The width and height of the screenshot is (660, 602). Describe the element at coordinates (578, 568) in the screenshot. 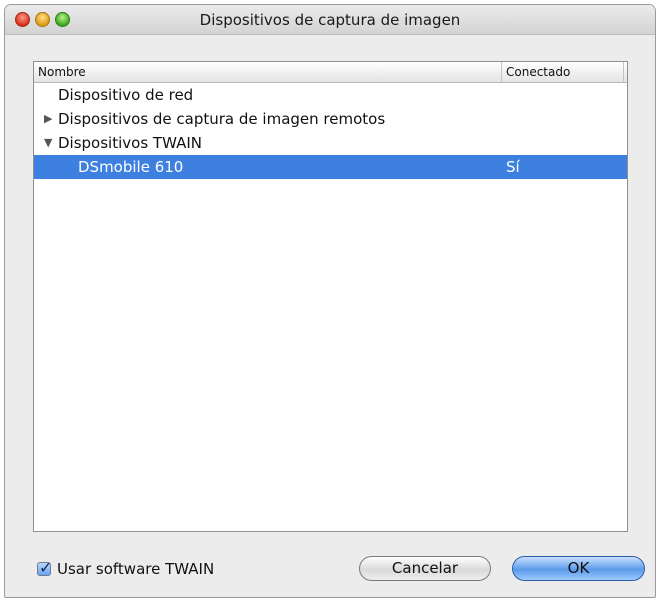

I see `ok-button: OK` at that location.